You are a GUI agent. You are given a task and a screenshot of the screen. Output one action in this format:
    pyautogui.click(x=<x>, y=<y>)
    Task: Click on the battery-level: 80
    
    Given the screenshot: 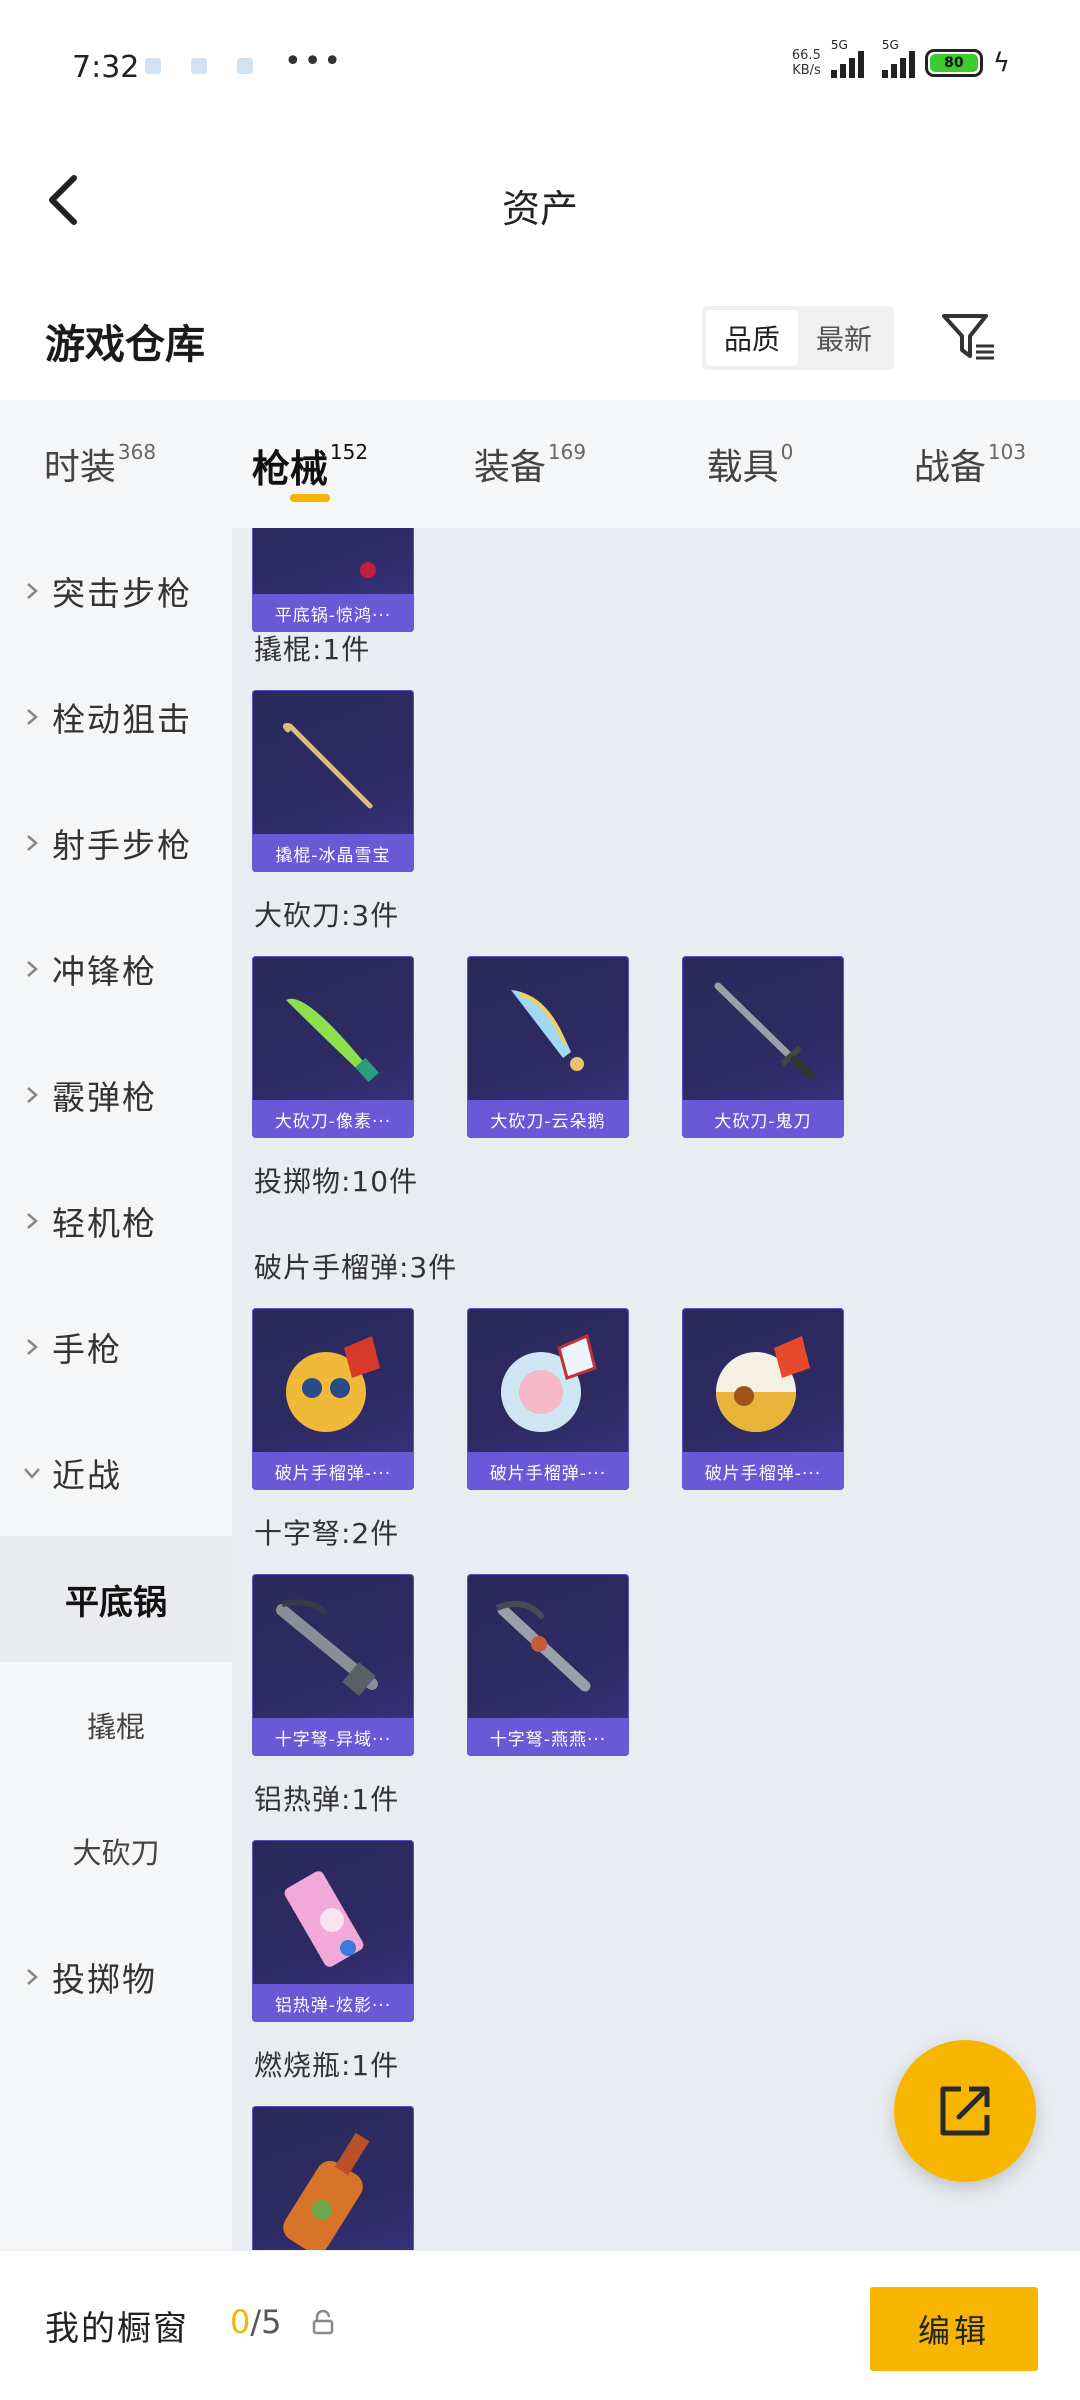 What is the action you would take?
    pyautogui.click(x=953, y=63)
    